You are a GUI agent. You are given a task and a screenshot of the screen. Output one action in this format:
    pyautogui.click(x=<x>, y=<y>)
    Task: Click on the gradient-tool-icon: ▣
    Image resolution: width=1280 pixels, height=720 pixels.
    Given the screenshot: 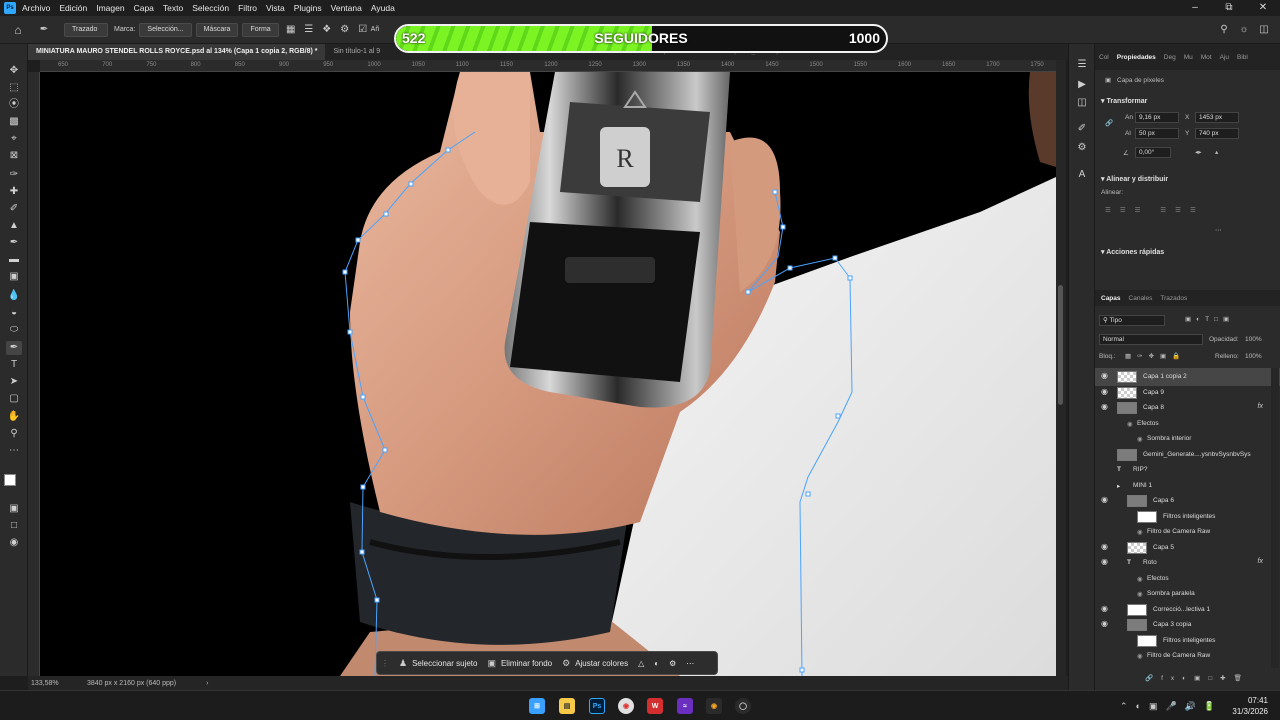 What is the action you would take?
    pyautogui.click(x=14, y=277)
    